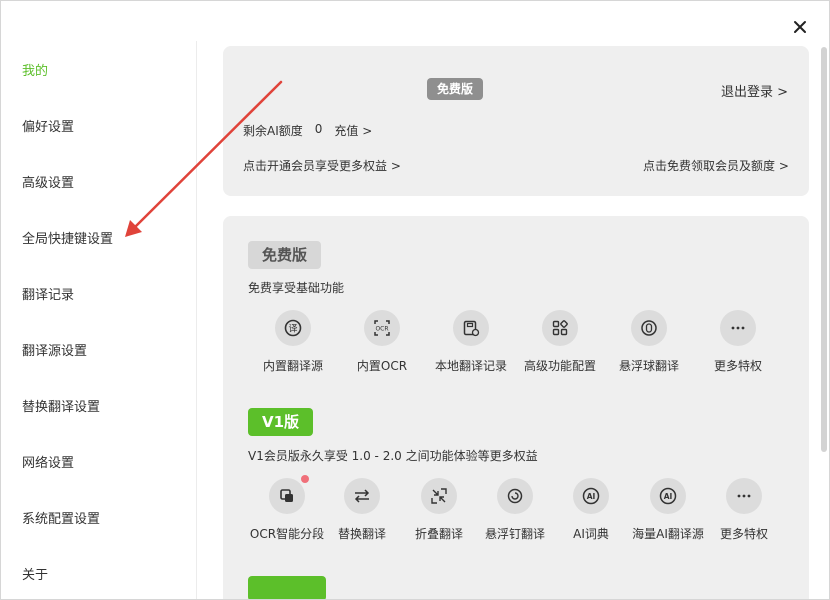 This screenshot has width=830, height=600. What do you see at coordinates (471, 342) in the screenshot?
I see `feature-local-history: 本地翻译记录` at bounding box center [471, 342].